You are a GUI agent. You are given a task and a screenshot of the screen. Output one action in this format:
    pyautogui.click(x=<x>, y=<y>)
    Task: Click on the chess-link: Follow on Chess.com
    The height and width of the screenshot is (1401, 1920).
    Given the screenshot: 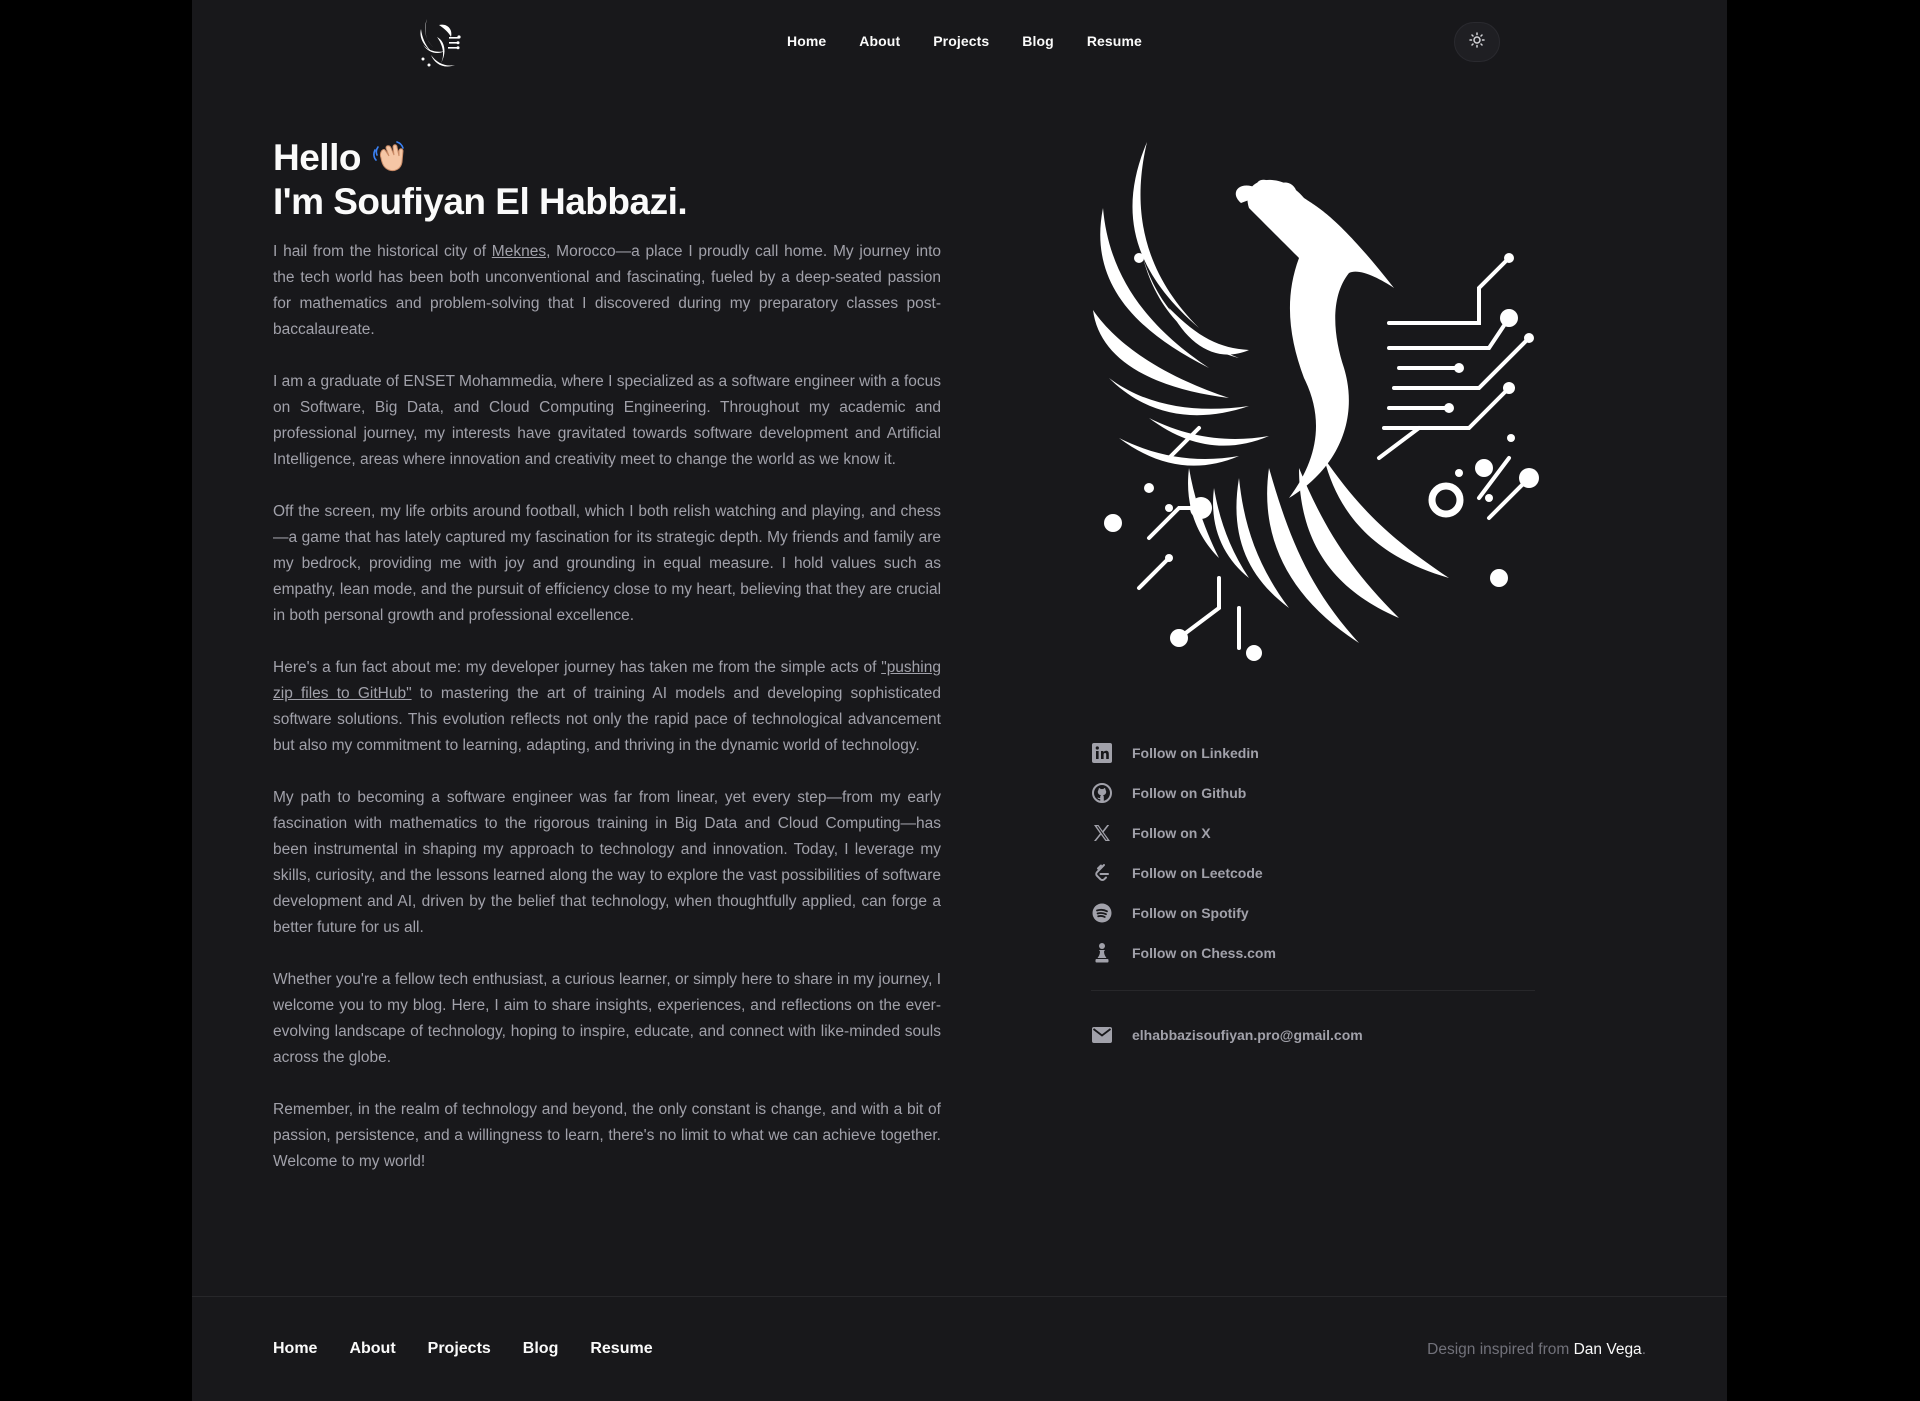 What is the action you would take?
    pyautogui.click(x=1313, y=953)
    